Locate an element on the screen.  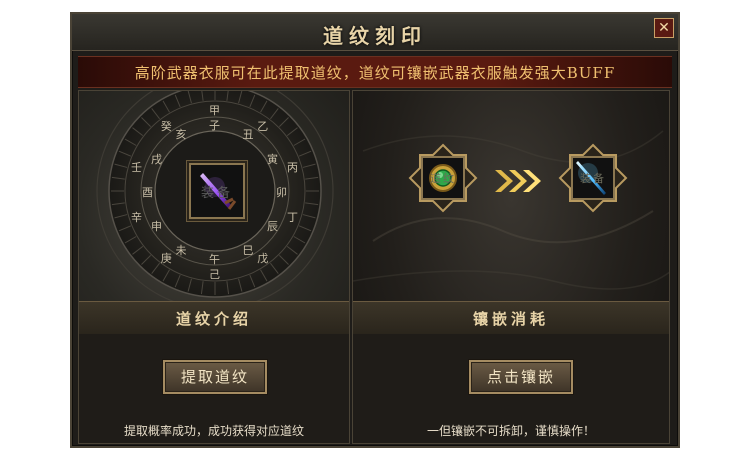
info-banner: 高阶武器衣服可在此提取道纹，道纹可镶嵌武器衣服触发强大BUFF is located at coordinates (375, 72).